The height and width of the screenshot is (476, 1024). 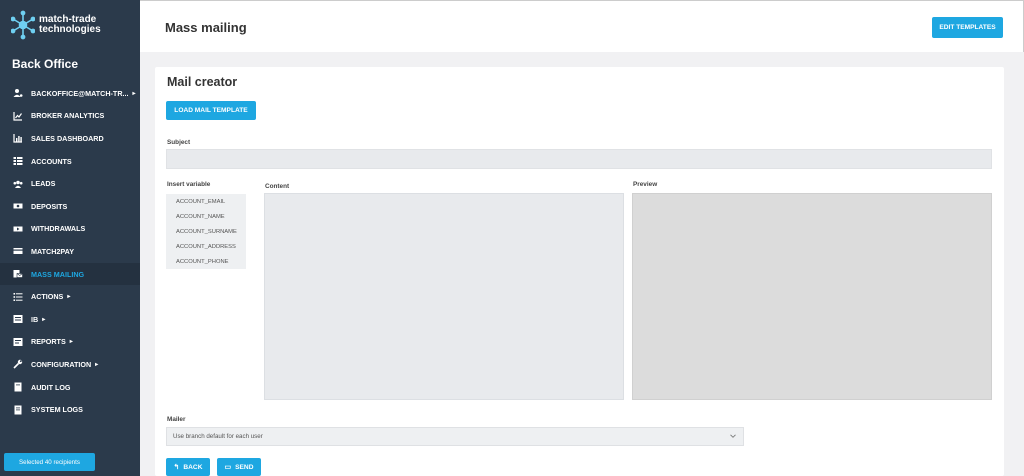 I want to click on sidebar-title: Back Office, so click(x=45, y=64).